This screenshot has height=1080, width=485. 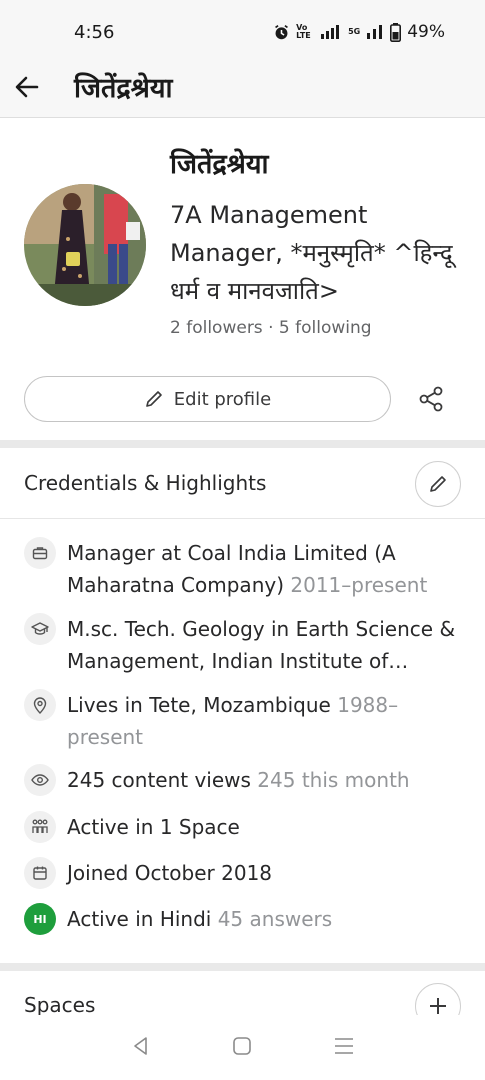 I want to click on credential-text: Joined October 2018, so click(x=169, y=873).